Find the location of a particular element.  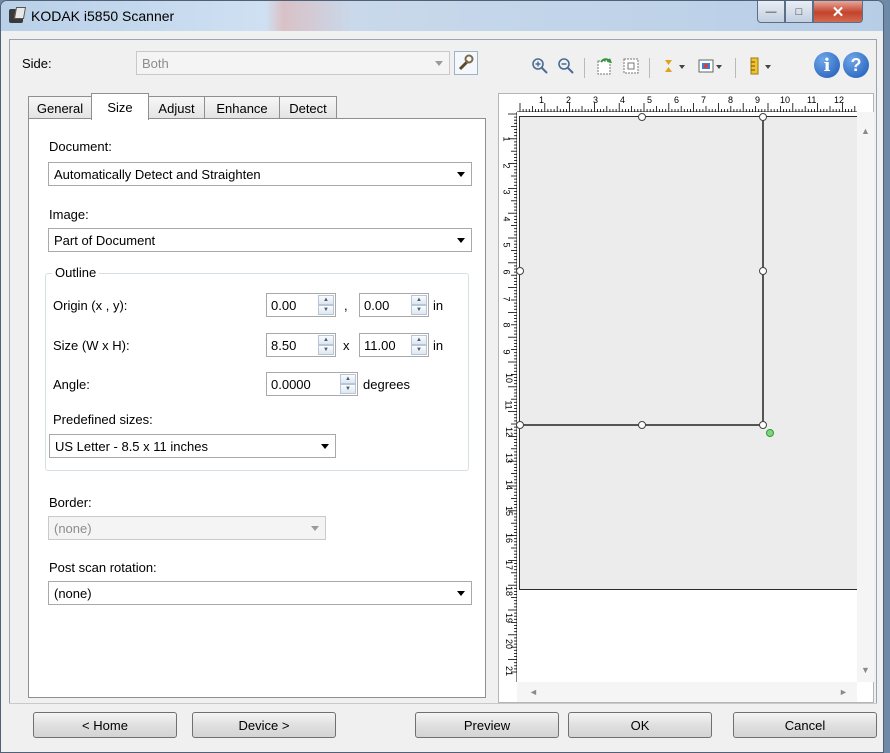

fit-page-button is located at coordinates (631, 66).